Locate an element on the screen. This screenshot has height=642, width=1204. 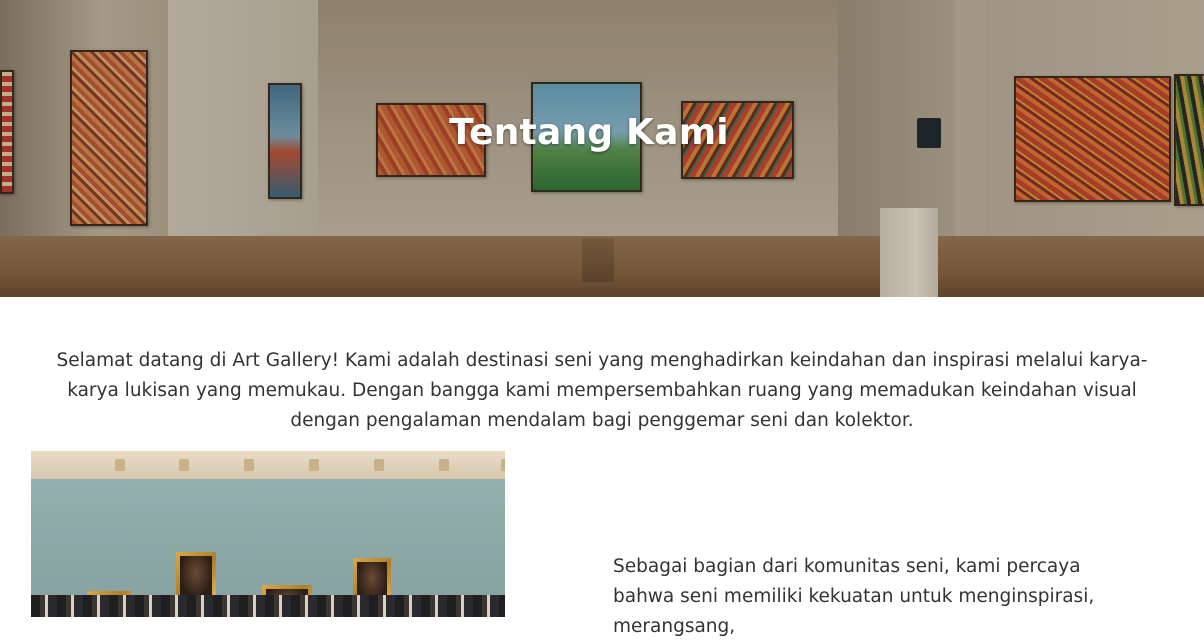
gallery-photo is located at coordinates (268, 534).